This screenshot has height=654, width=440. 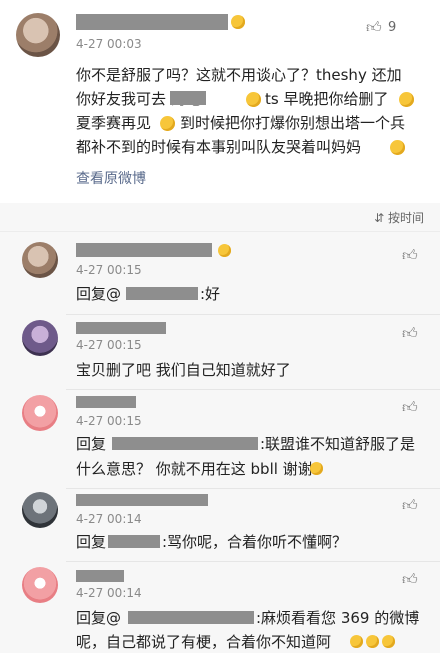 I want to click on reply-text-after: :麻烦看看您 369 的微博, so click(x=338, y=618).